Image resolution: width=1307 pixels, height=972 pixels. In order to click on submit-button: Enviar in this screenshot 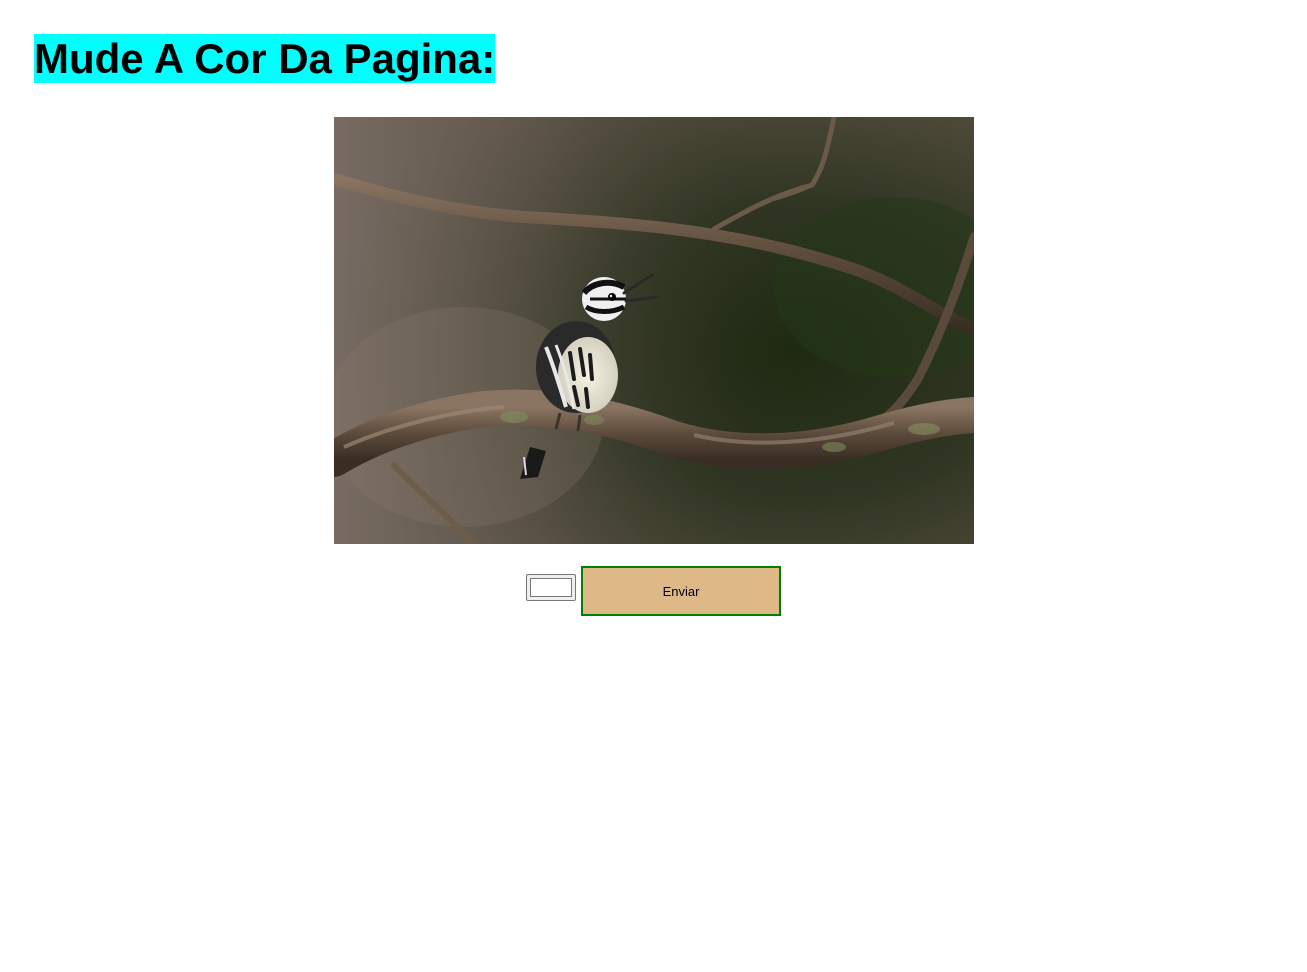, I will do `click(681, 591)`.